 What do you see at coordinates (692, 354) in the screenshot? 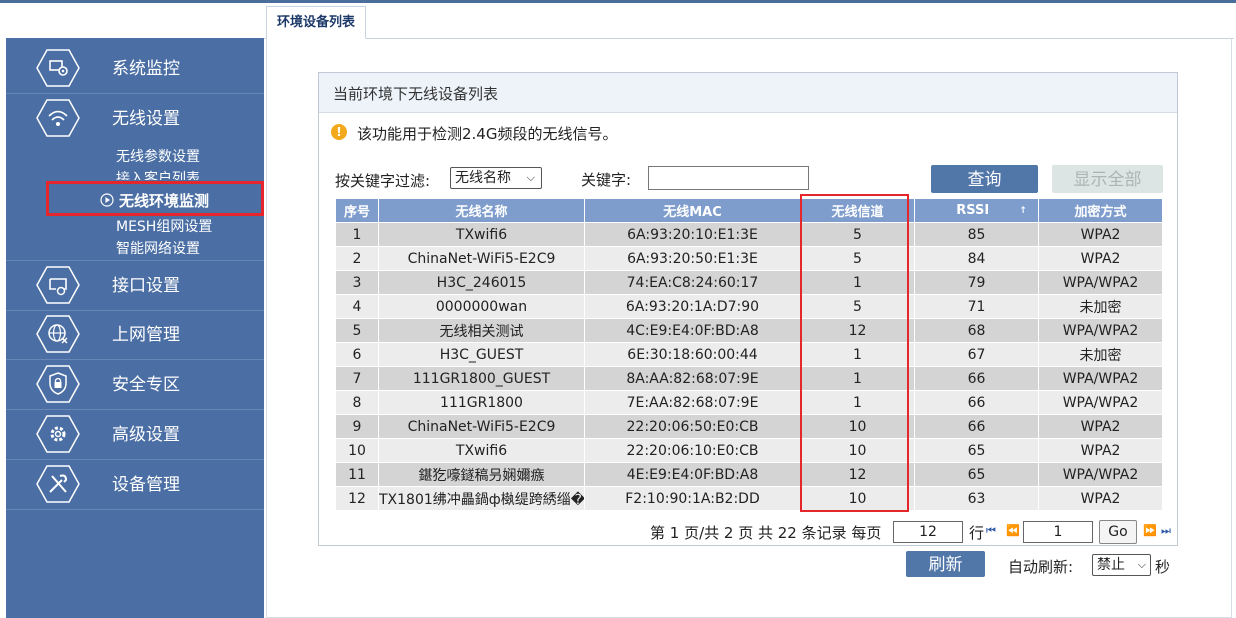
I see `cell-mac: 6E:30:18:60:00:44` at bounding box center [692, 354].